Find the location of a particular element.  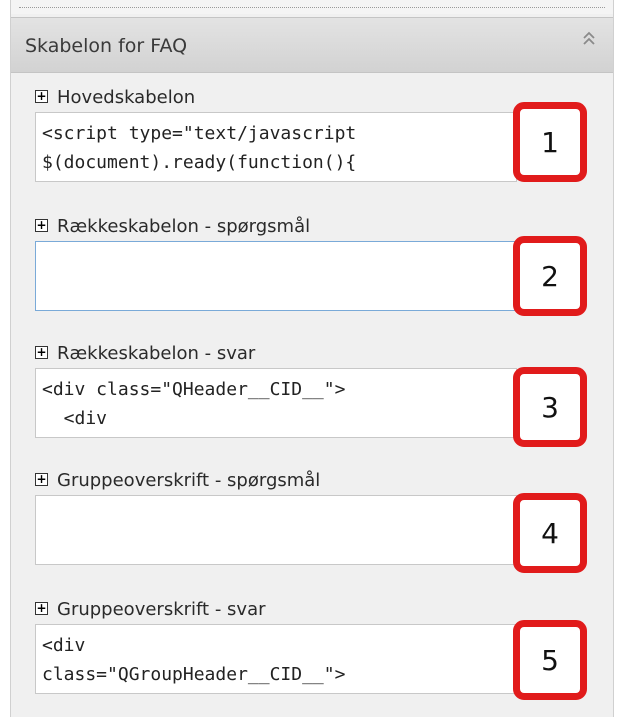

double-chevron-up-icon is located at coordinates (589, 39).